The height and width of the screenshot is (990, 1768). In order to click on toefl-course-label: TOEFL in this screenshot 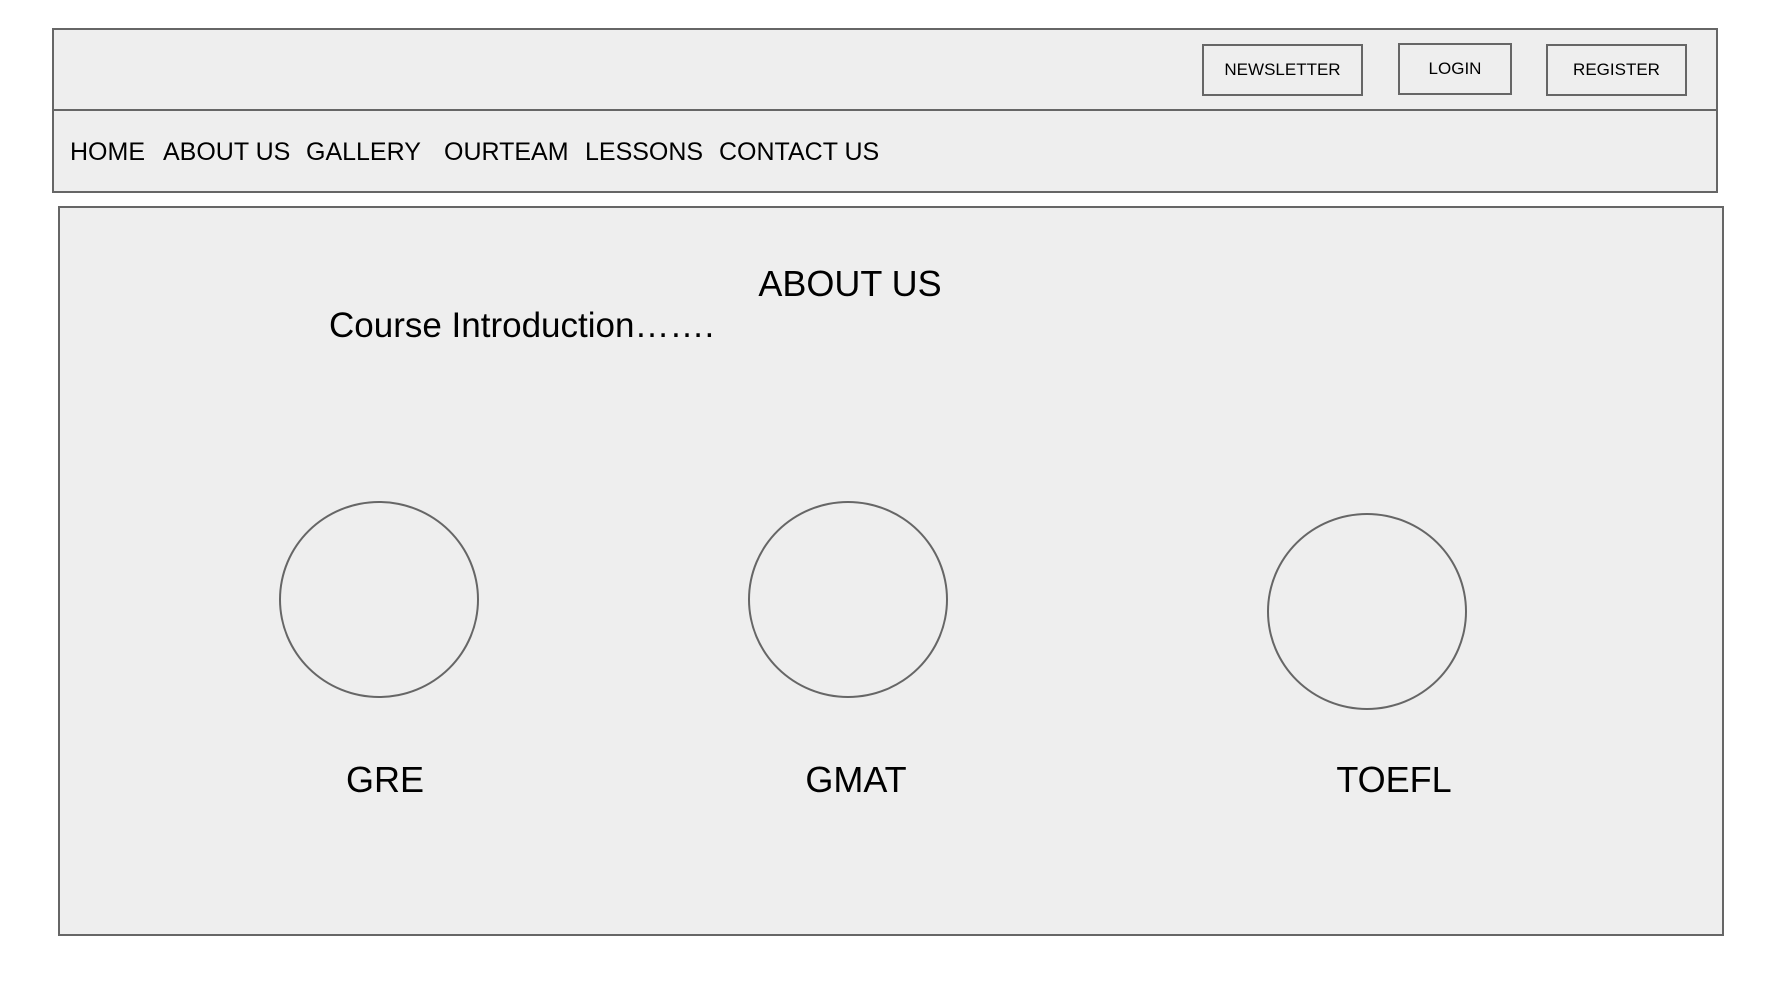, I will do `click(1394, 780)`.